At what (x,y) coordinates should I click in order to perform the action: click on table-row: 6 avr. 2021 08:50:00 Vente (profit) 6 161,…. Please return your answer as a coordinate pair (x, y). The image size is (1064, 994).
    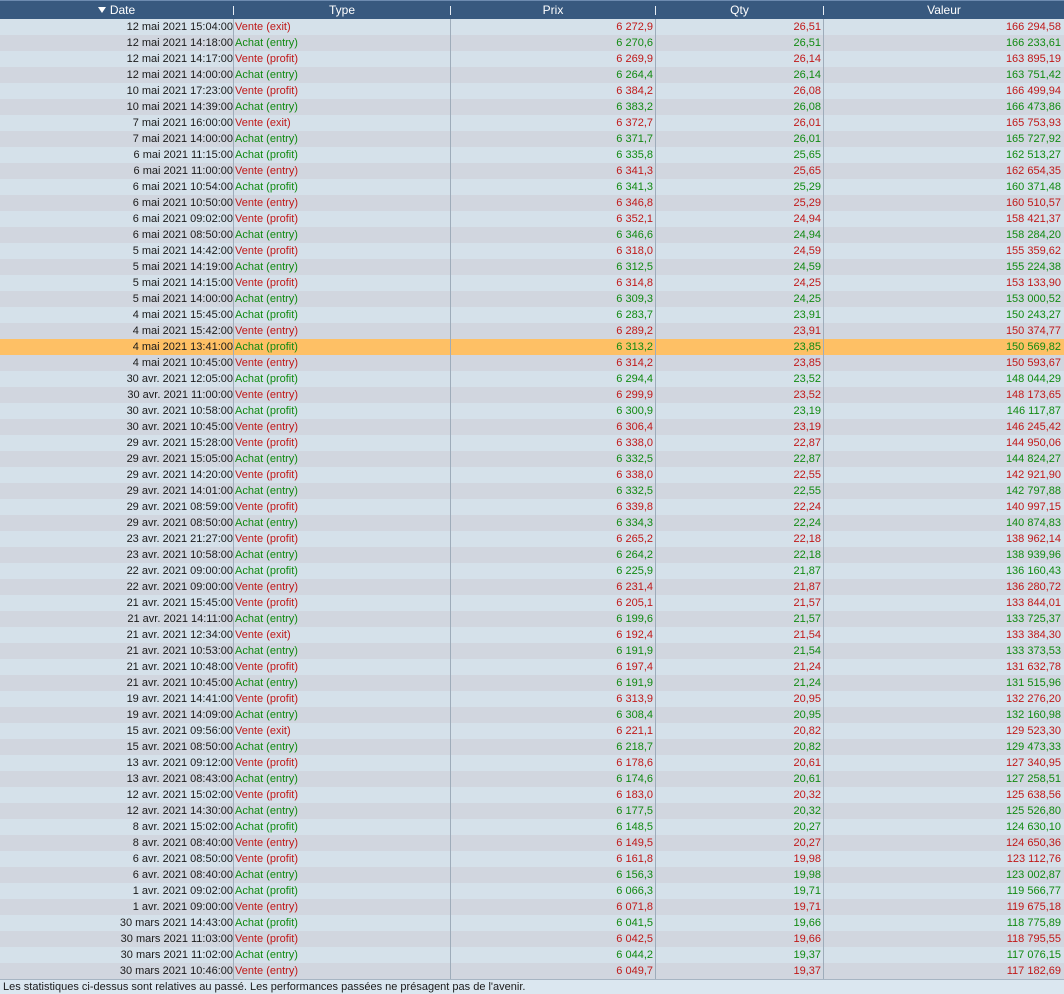
    Looking at the image, I should click on (532, 859).